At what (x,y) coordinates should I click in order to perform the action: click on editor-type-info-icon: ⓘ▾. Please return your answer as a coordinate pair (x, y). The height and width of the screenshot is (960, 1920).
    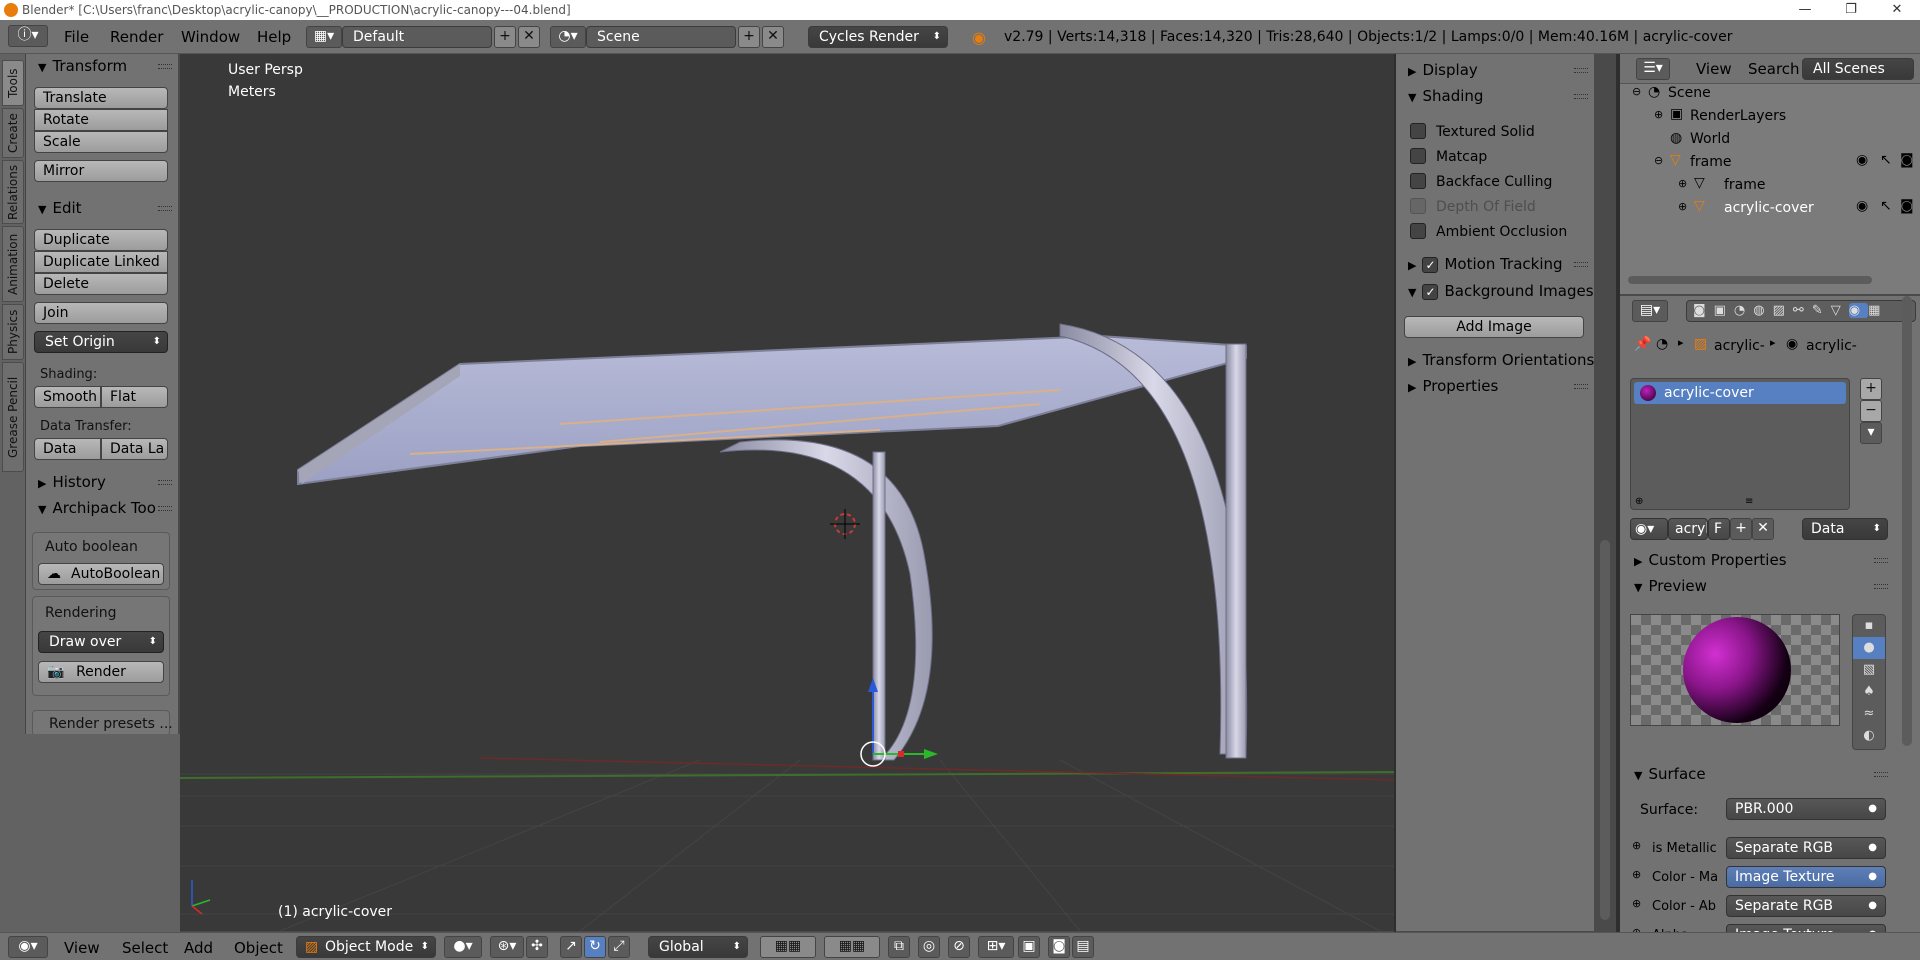
    Looking at the image, I should click on (28, 36).